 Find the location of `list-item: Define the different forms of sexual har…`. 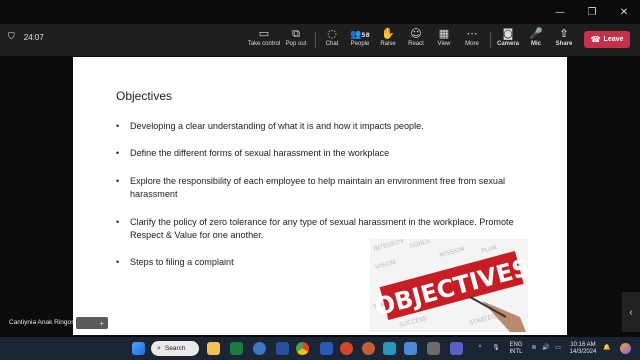

list-item: Define the different forms of sexual har… is located at coordinates (326, 153).